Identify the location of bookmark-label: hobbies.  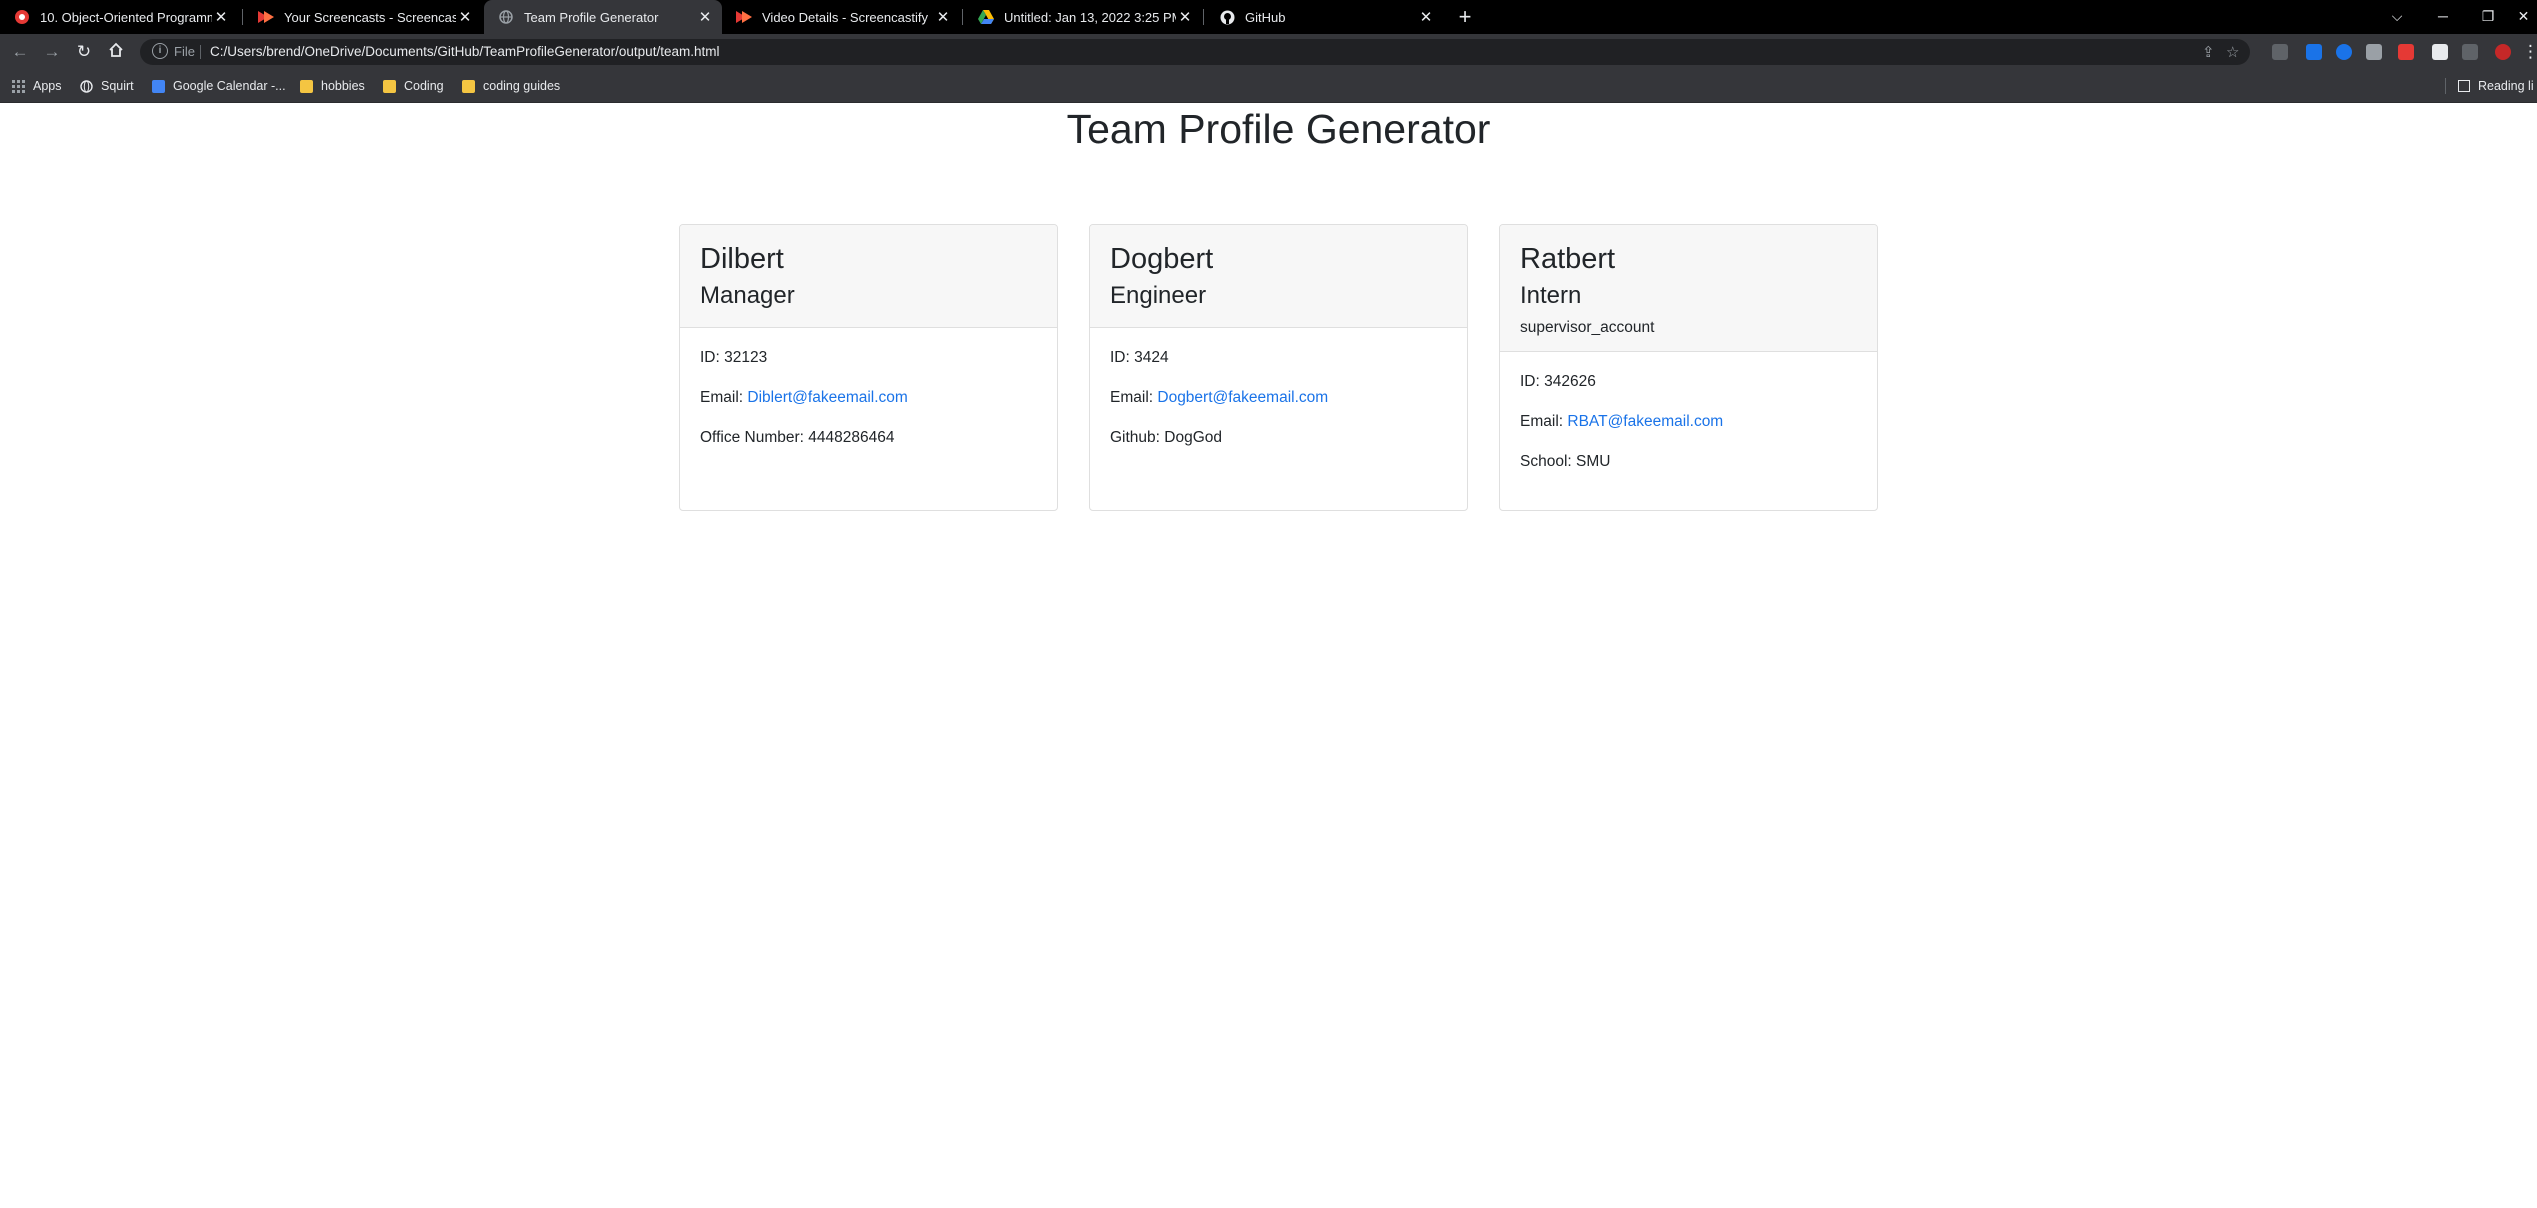
(343, 86).